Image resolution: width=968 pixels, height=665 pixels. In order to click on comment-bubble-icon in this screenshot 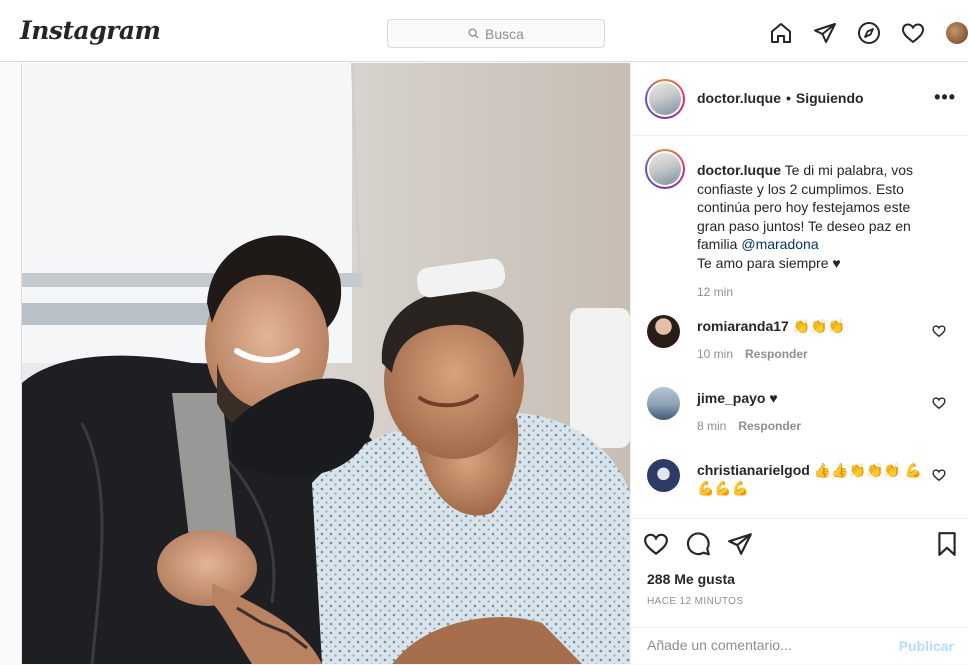, I will do `click(698, 544)`.